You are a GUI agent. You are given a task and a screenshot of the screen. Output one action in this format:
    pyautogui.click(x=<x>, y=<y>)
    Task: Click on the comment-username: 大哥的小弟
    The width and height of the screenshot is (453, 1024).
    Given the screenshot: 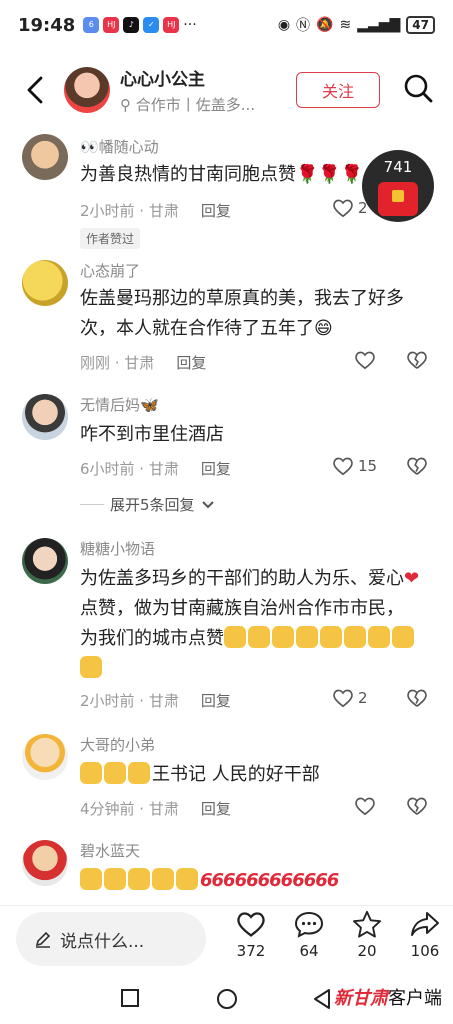 What is the action you would take?
    pyautogui.click(x=117, y=744)
    